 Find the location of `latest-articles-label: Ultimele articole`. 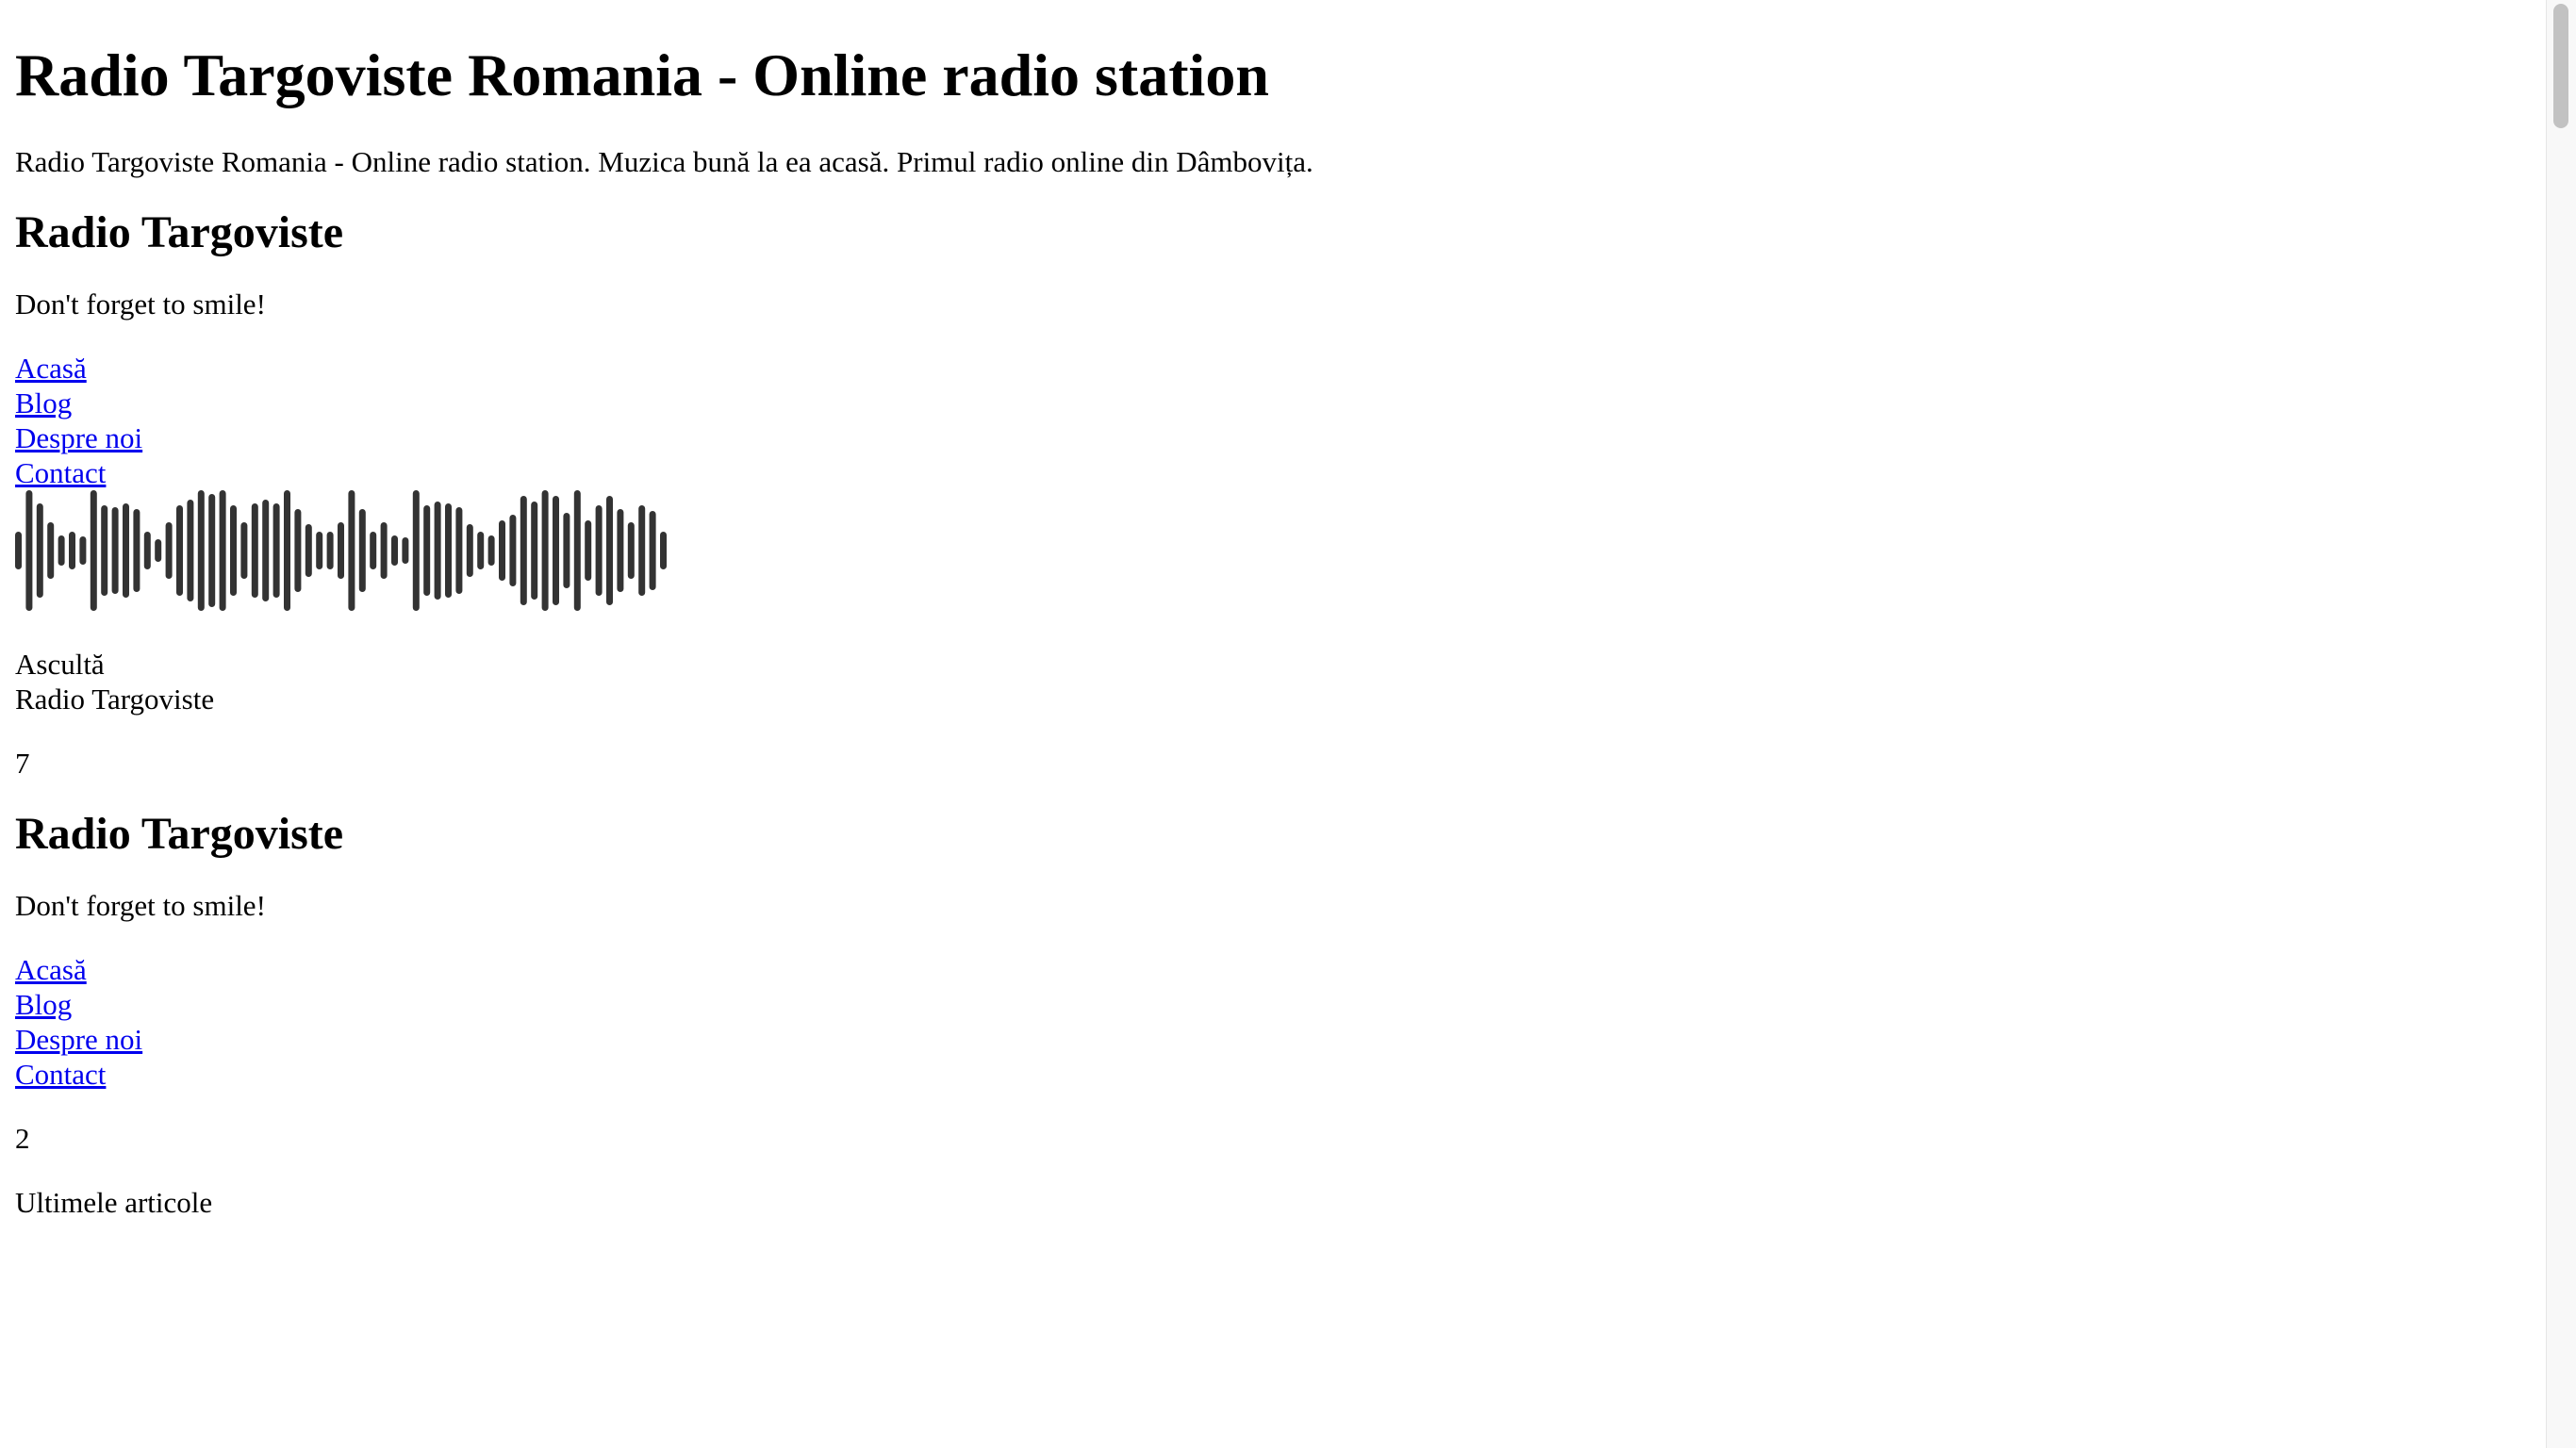

latest-articles-label: Ultimele articole is located at coordinates (114, 1202).